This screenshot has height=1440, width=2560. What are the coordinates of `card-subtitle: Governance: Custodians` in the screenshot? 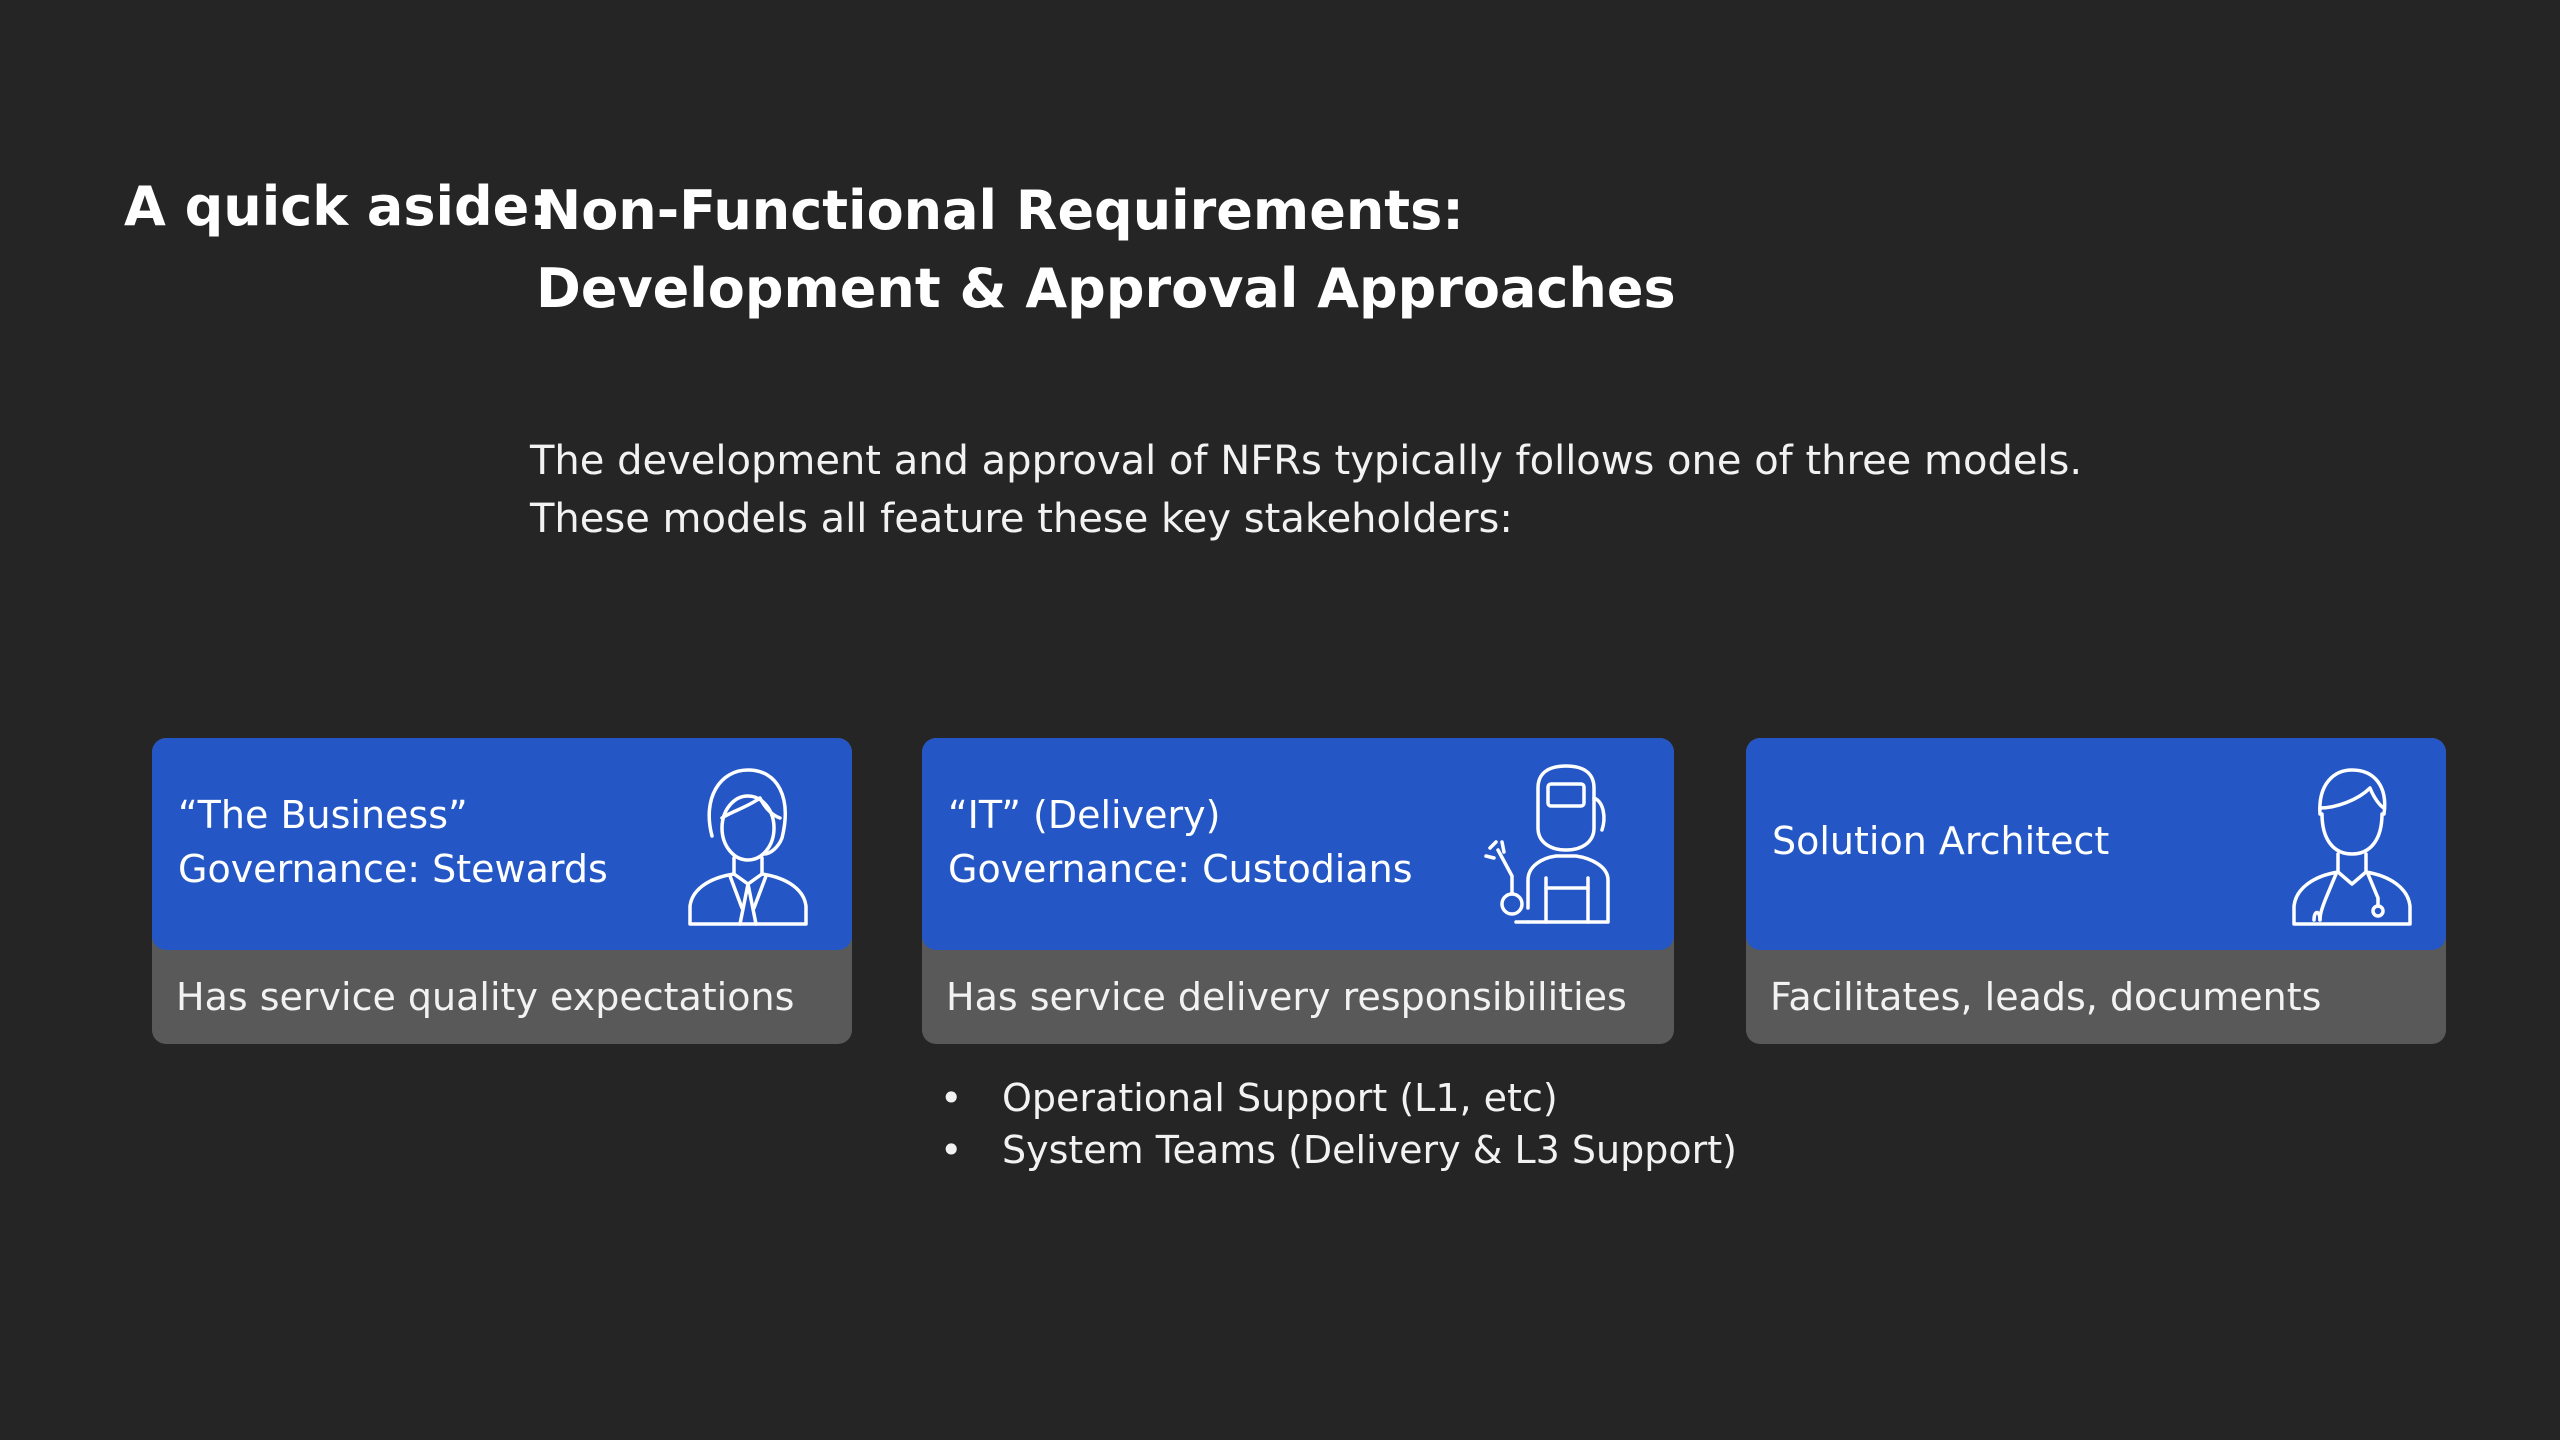 It's located at (1180, 869).